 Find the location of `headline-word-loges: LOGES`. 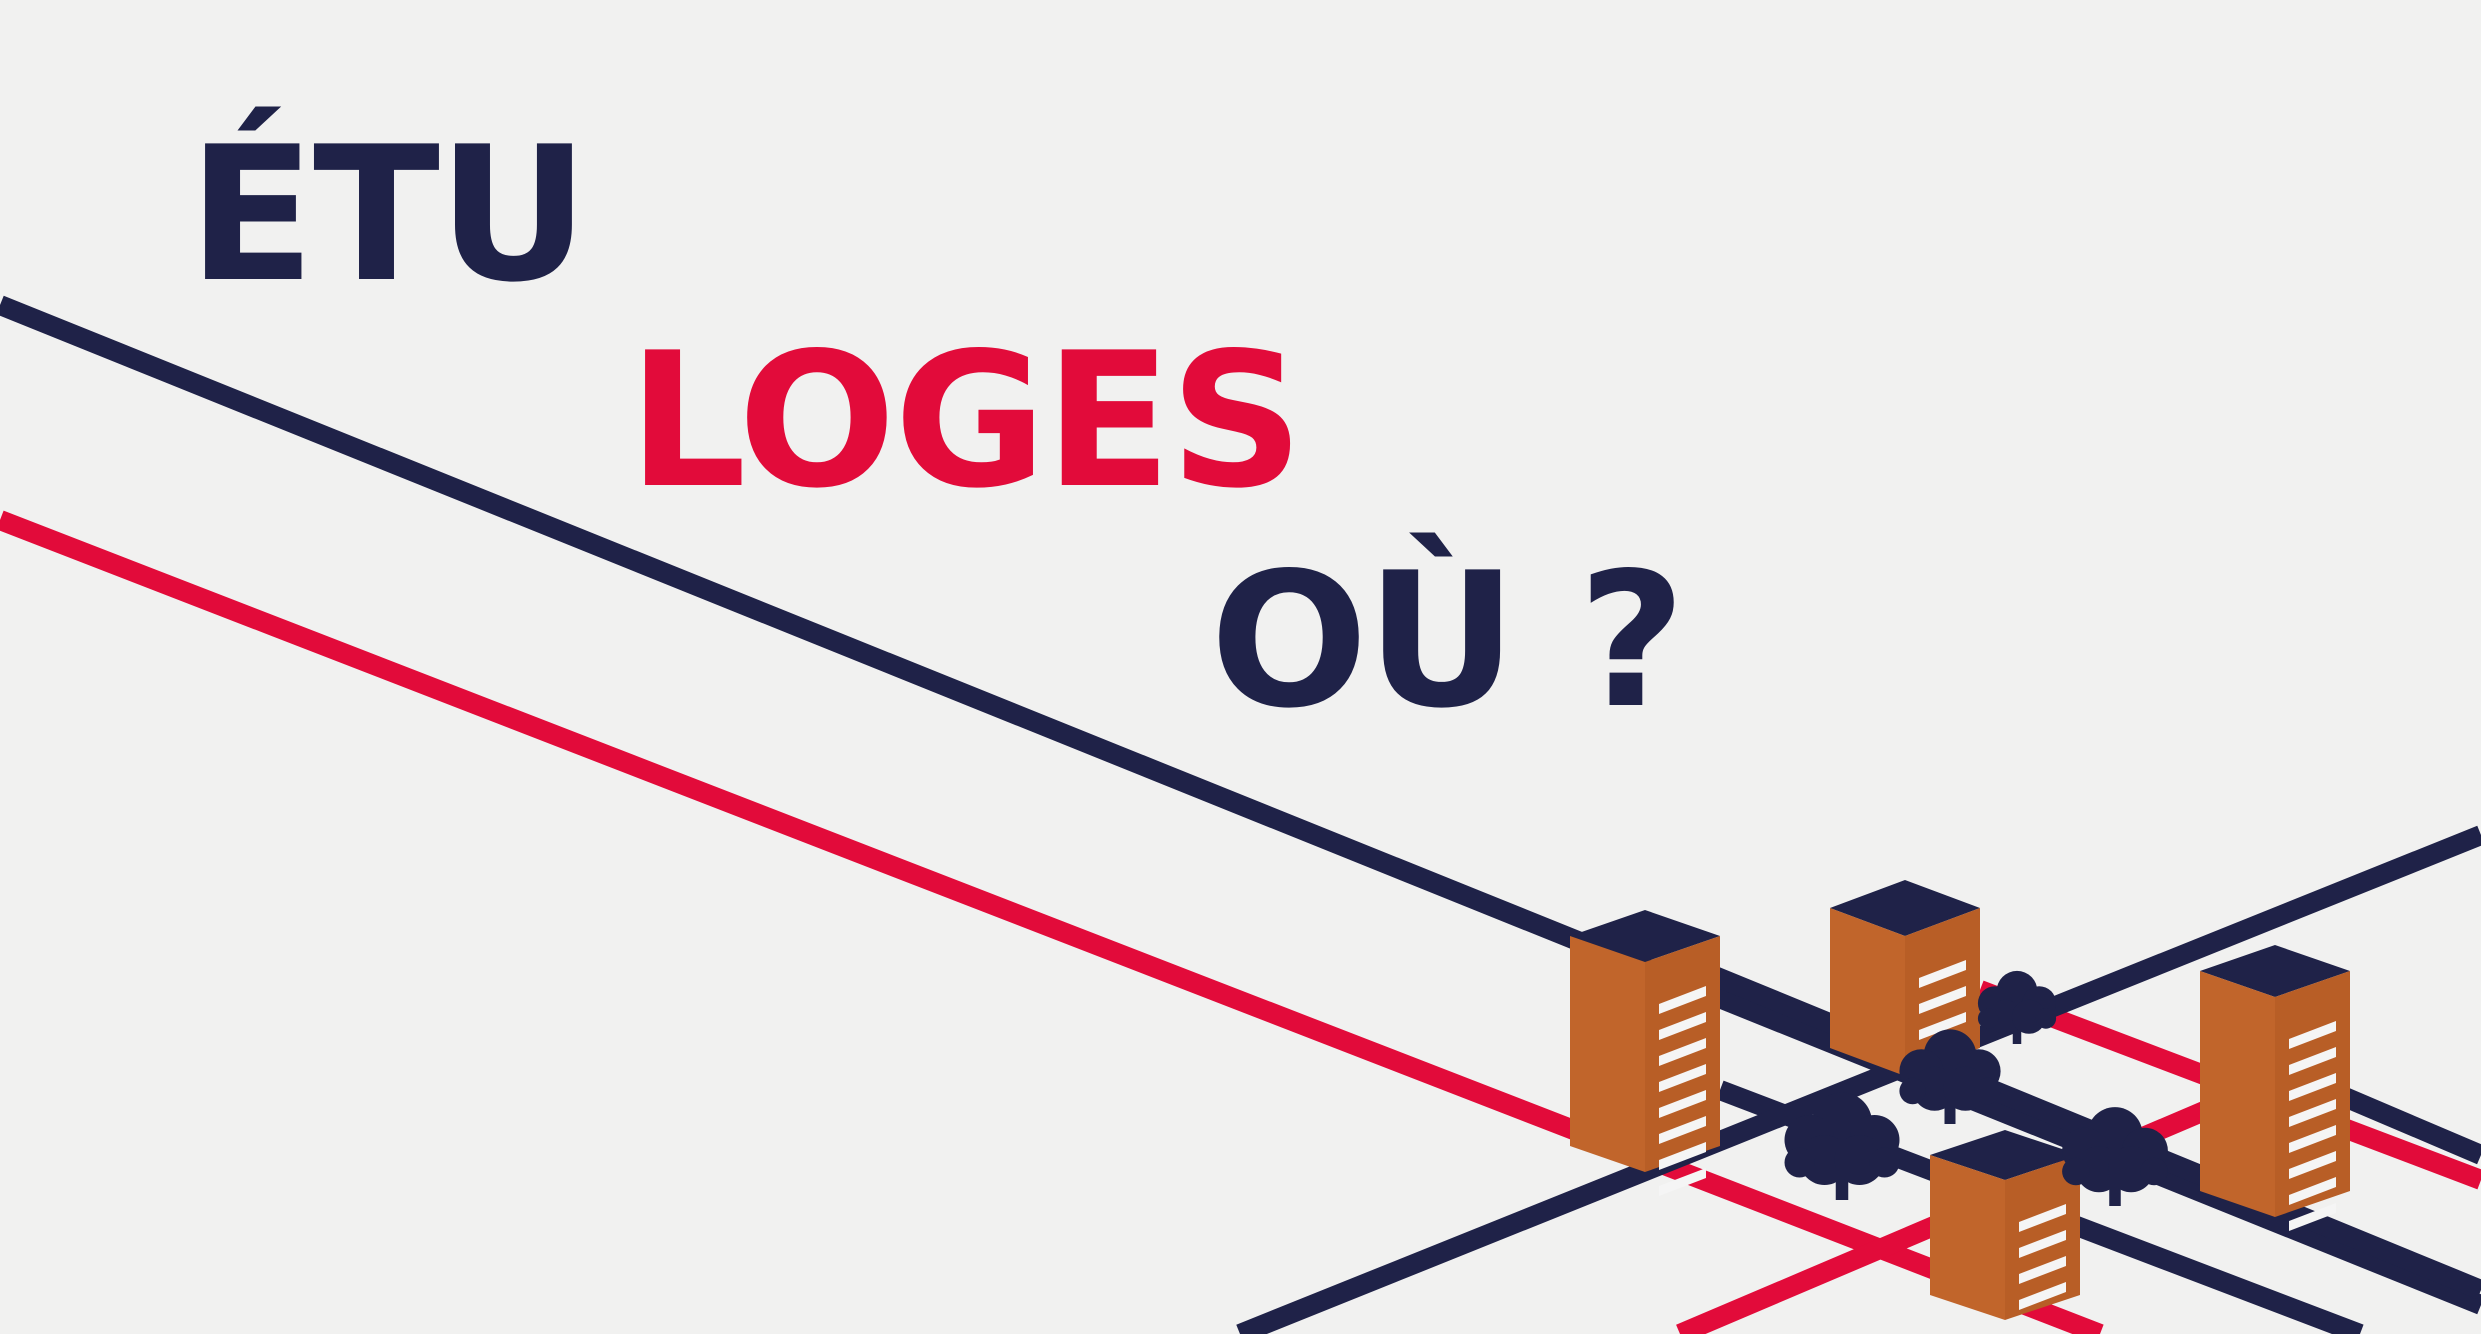

headline-word-loges: LOGES is located at coordinates (966, 420).